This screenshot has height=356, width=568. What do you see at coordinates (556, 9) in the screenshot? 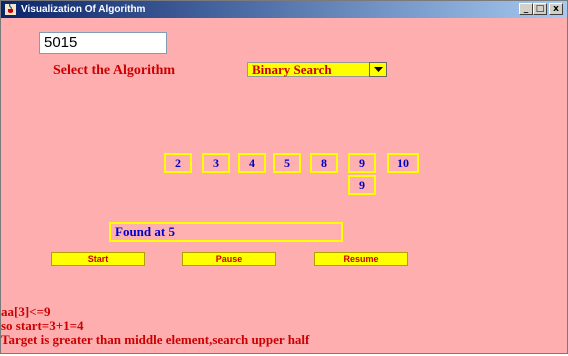
I see `close-button: x` at bounding box center [556, 9].